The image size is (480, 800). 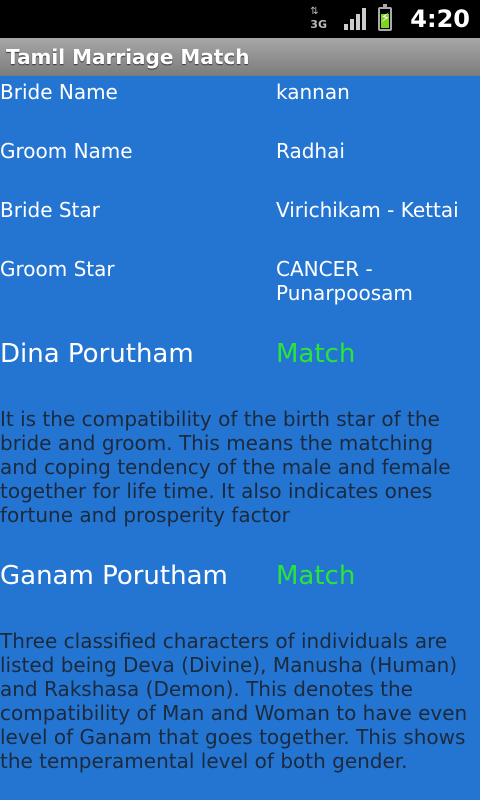 What do you see at coordinates (313, 92) in the screenshot?
I see `bride-name-value: kannan` at bounding box center [313, 92].